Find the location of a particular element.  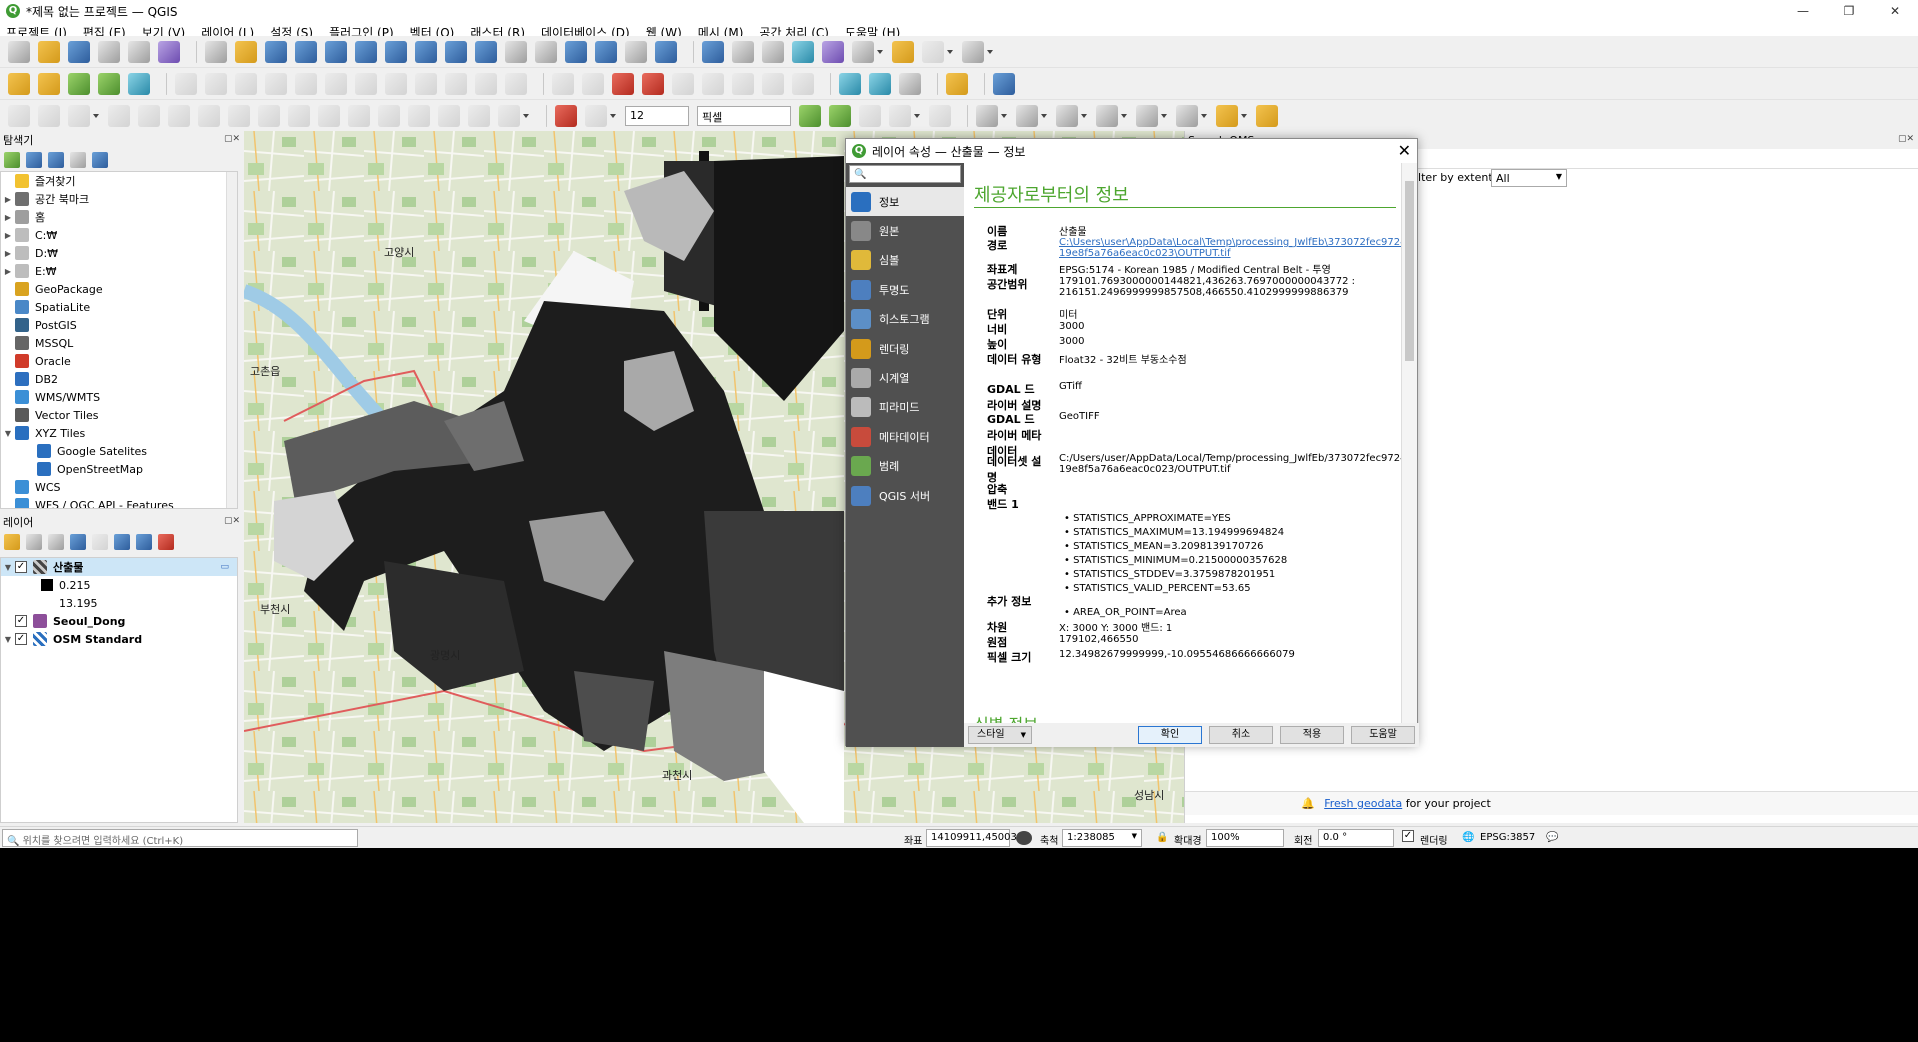

browser-item: MSSQL is located at coordinates (119, 343).